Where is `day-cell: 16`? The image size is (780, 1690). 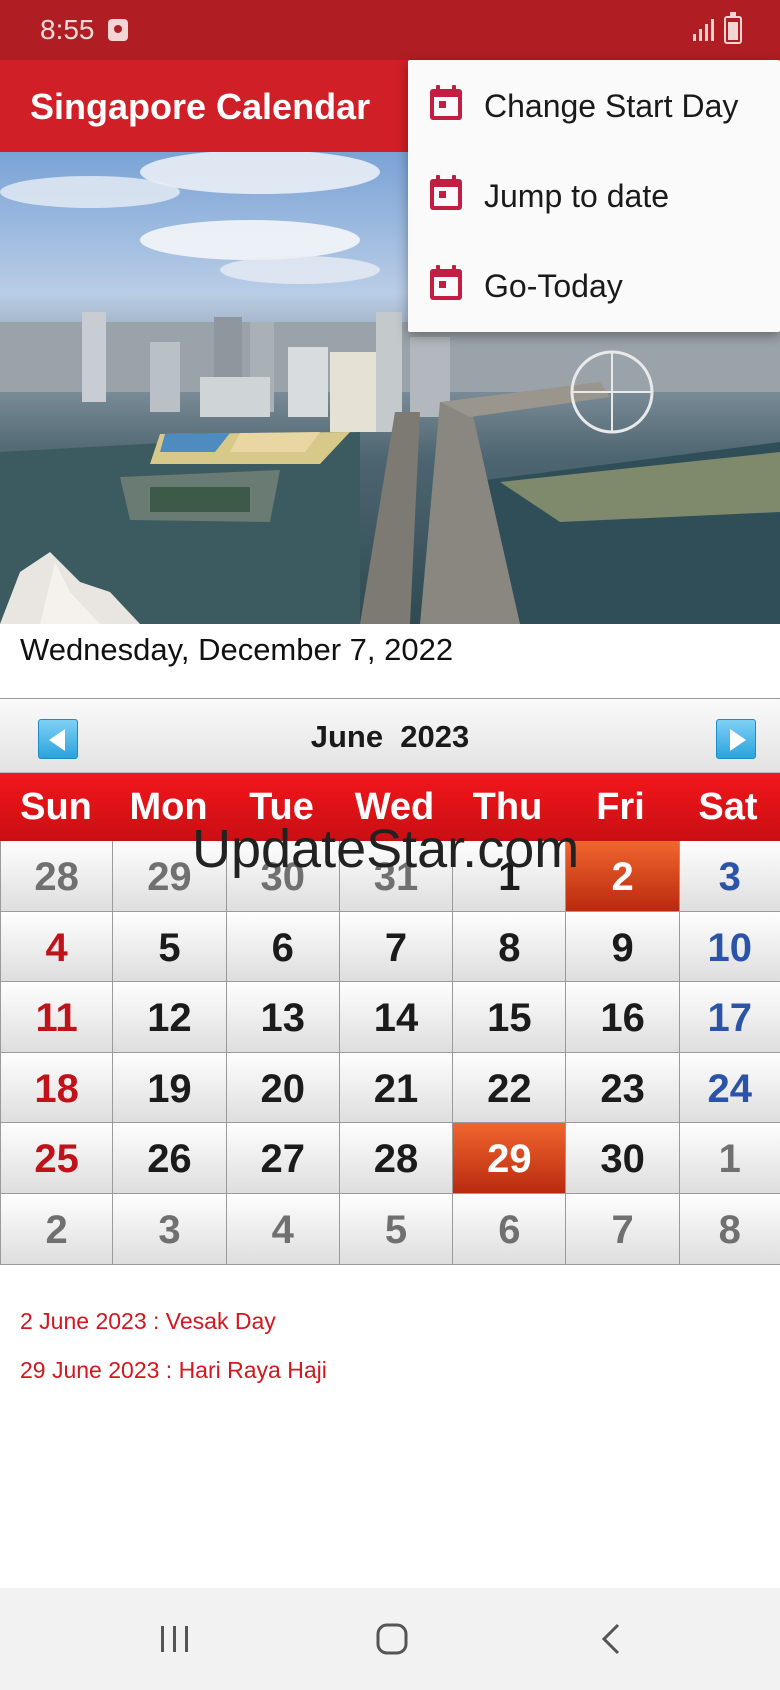 day-cell: 16 is located at coordinates (623, 1017).